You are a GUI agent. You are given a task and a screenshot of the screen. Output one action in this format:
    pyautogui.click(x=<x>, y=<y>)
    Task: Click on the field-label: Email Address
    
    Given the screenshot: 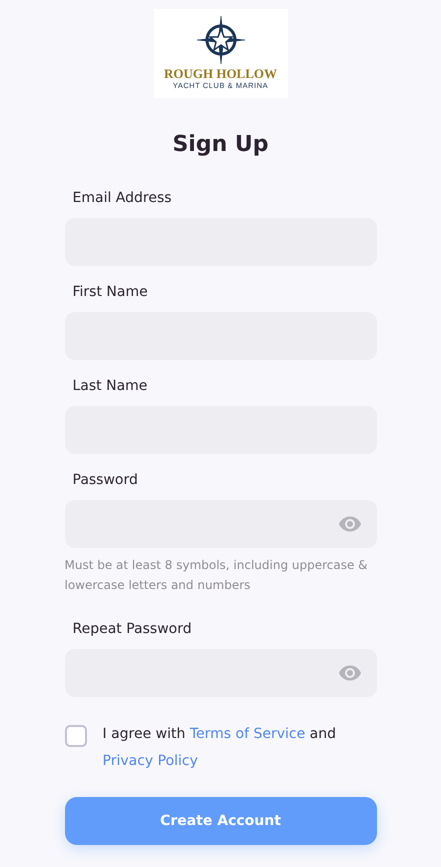 What is the action you would take?
    pyautogui.click(x=122, y=198)
    